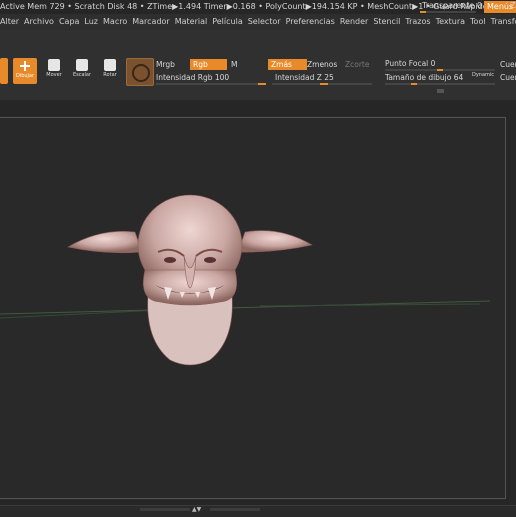  Describe the element at coordinates (264, 22) in the screenshot. I see `menu-item: Selector` at that location.